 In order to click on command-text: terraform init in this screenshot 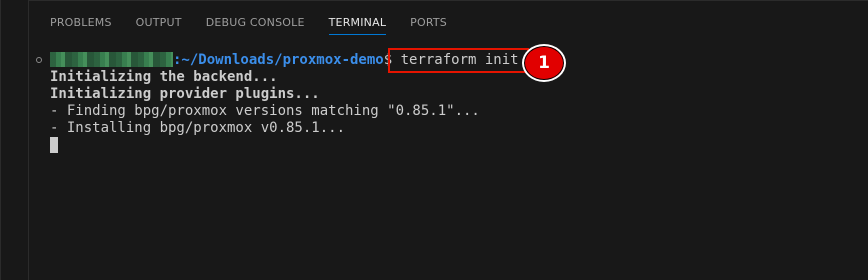, I will do `click(455, 60)`.